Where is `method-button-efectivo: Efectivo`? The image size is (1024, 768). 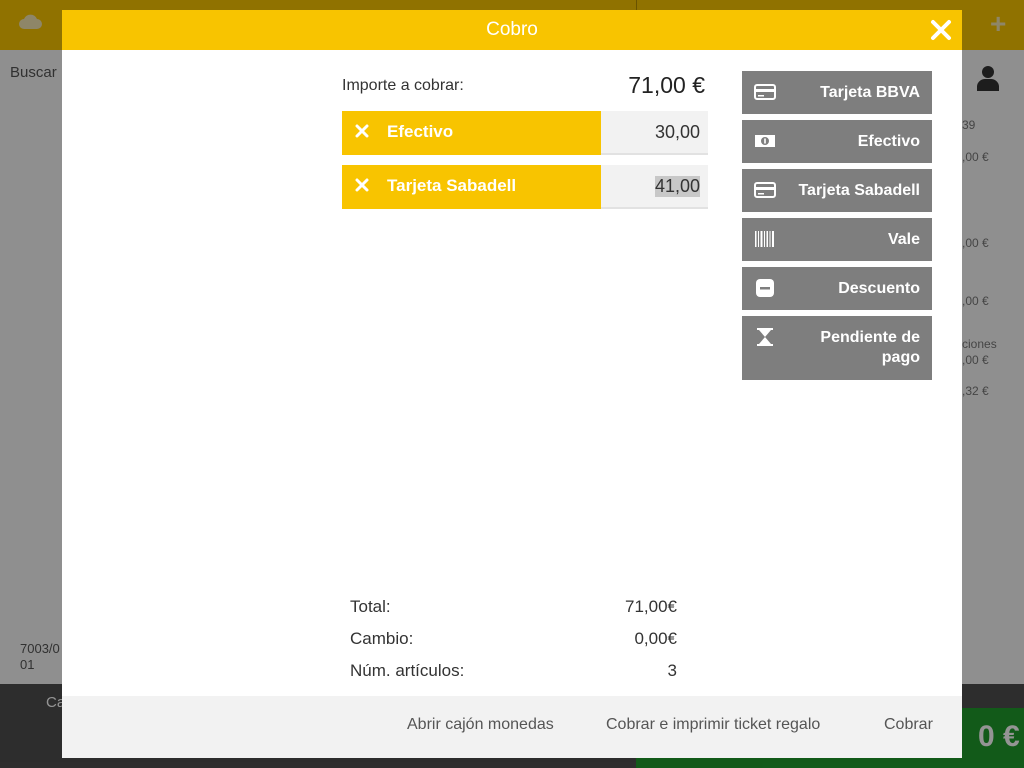 method-button-efectivo: Efectivo is located at coordinates (837, 141).